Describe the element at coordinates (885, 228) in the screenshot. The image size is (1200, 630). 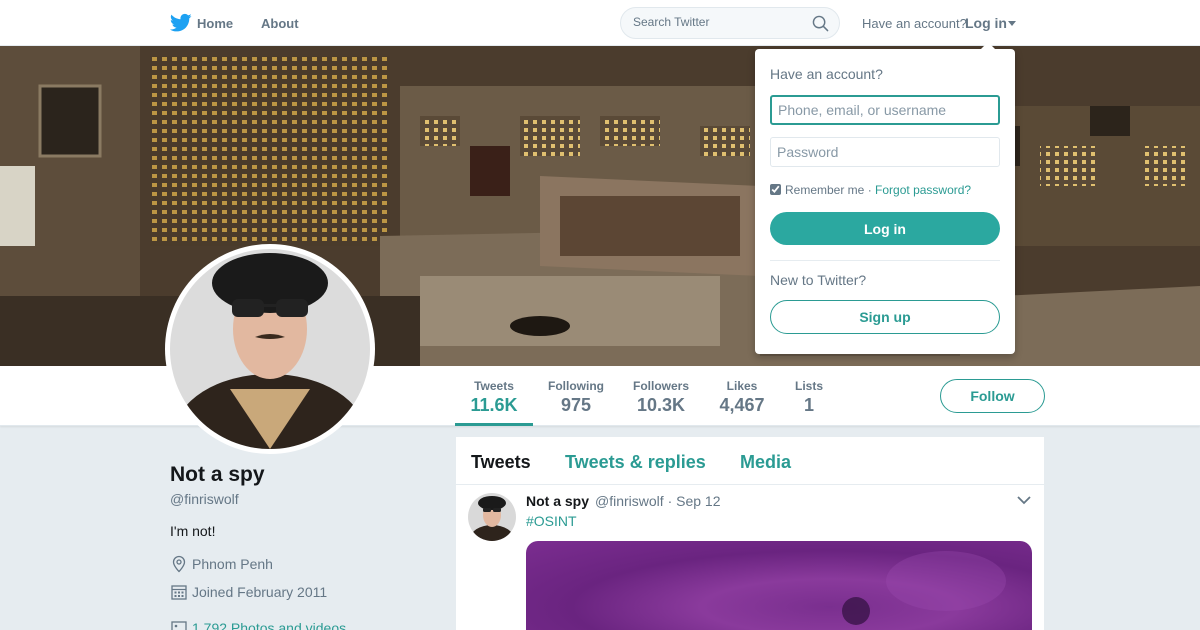
I see `login-button: Log in` at that location.